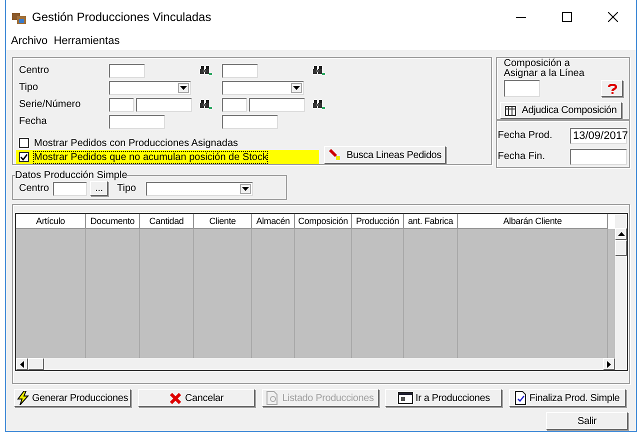  Describe the element at coordinates (609, 364) in the screenshot. I see `right-arrow-icon` at that location.